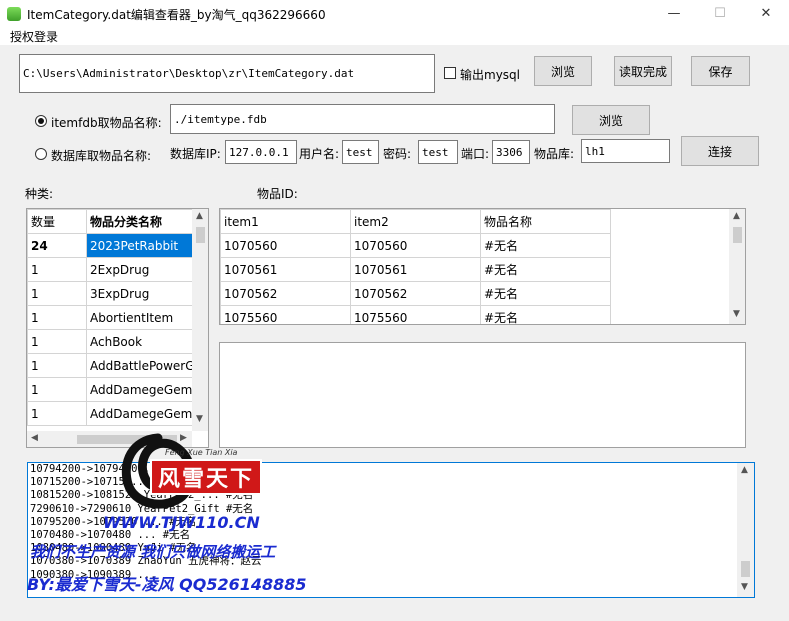 The image size is (789, 621). What do you see at coordinates (415, 221) in the screenshot?
I see `item-col-item2: item2` at bounding box center [415, 221].